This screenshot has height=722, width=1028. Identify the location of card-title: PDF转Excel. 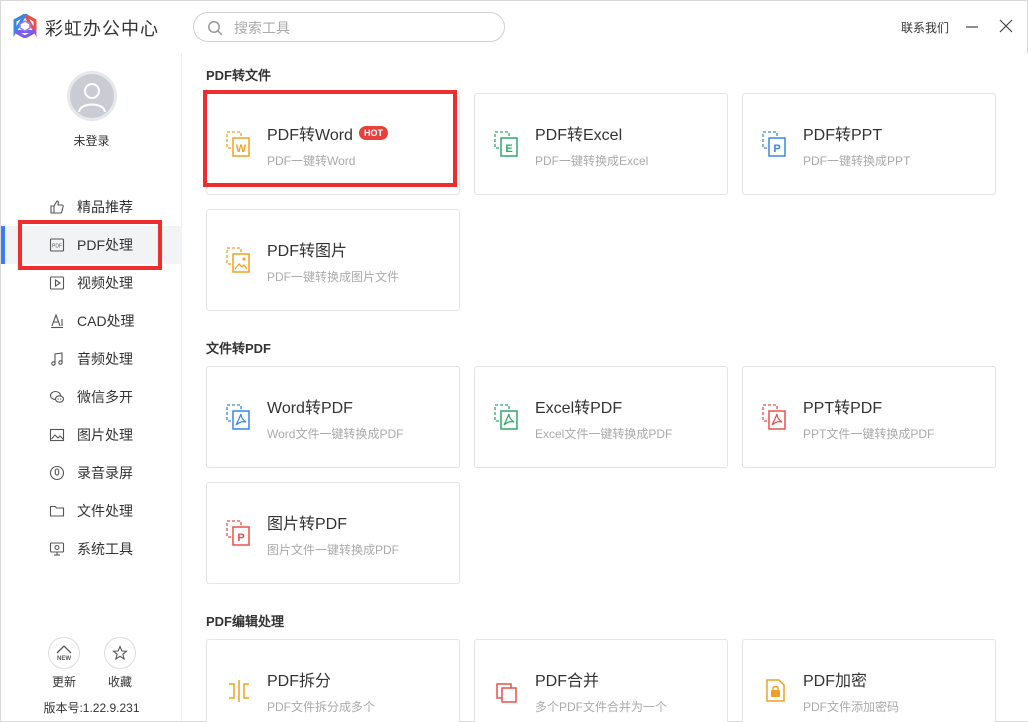
(579, 135).